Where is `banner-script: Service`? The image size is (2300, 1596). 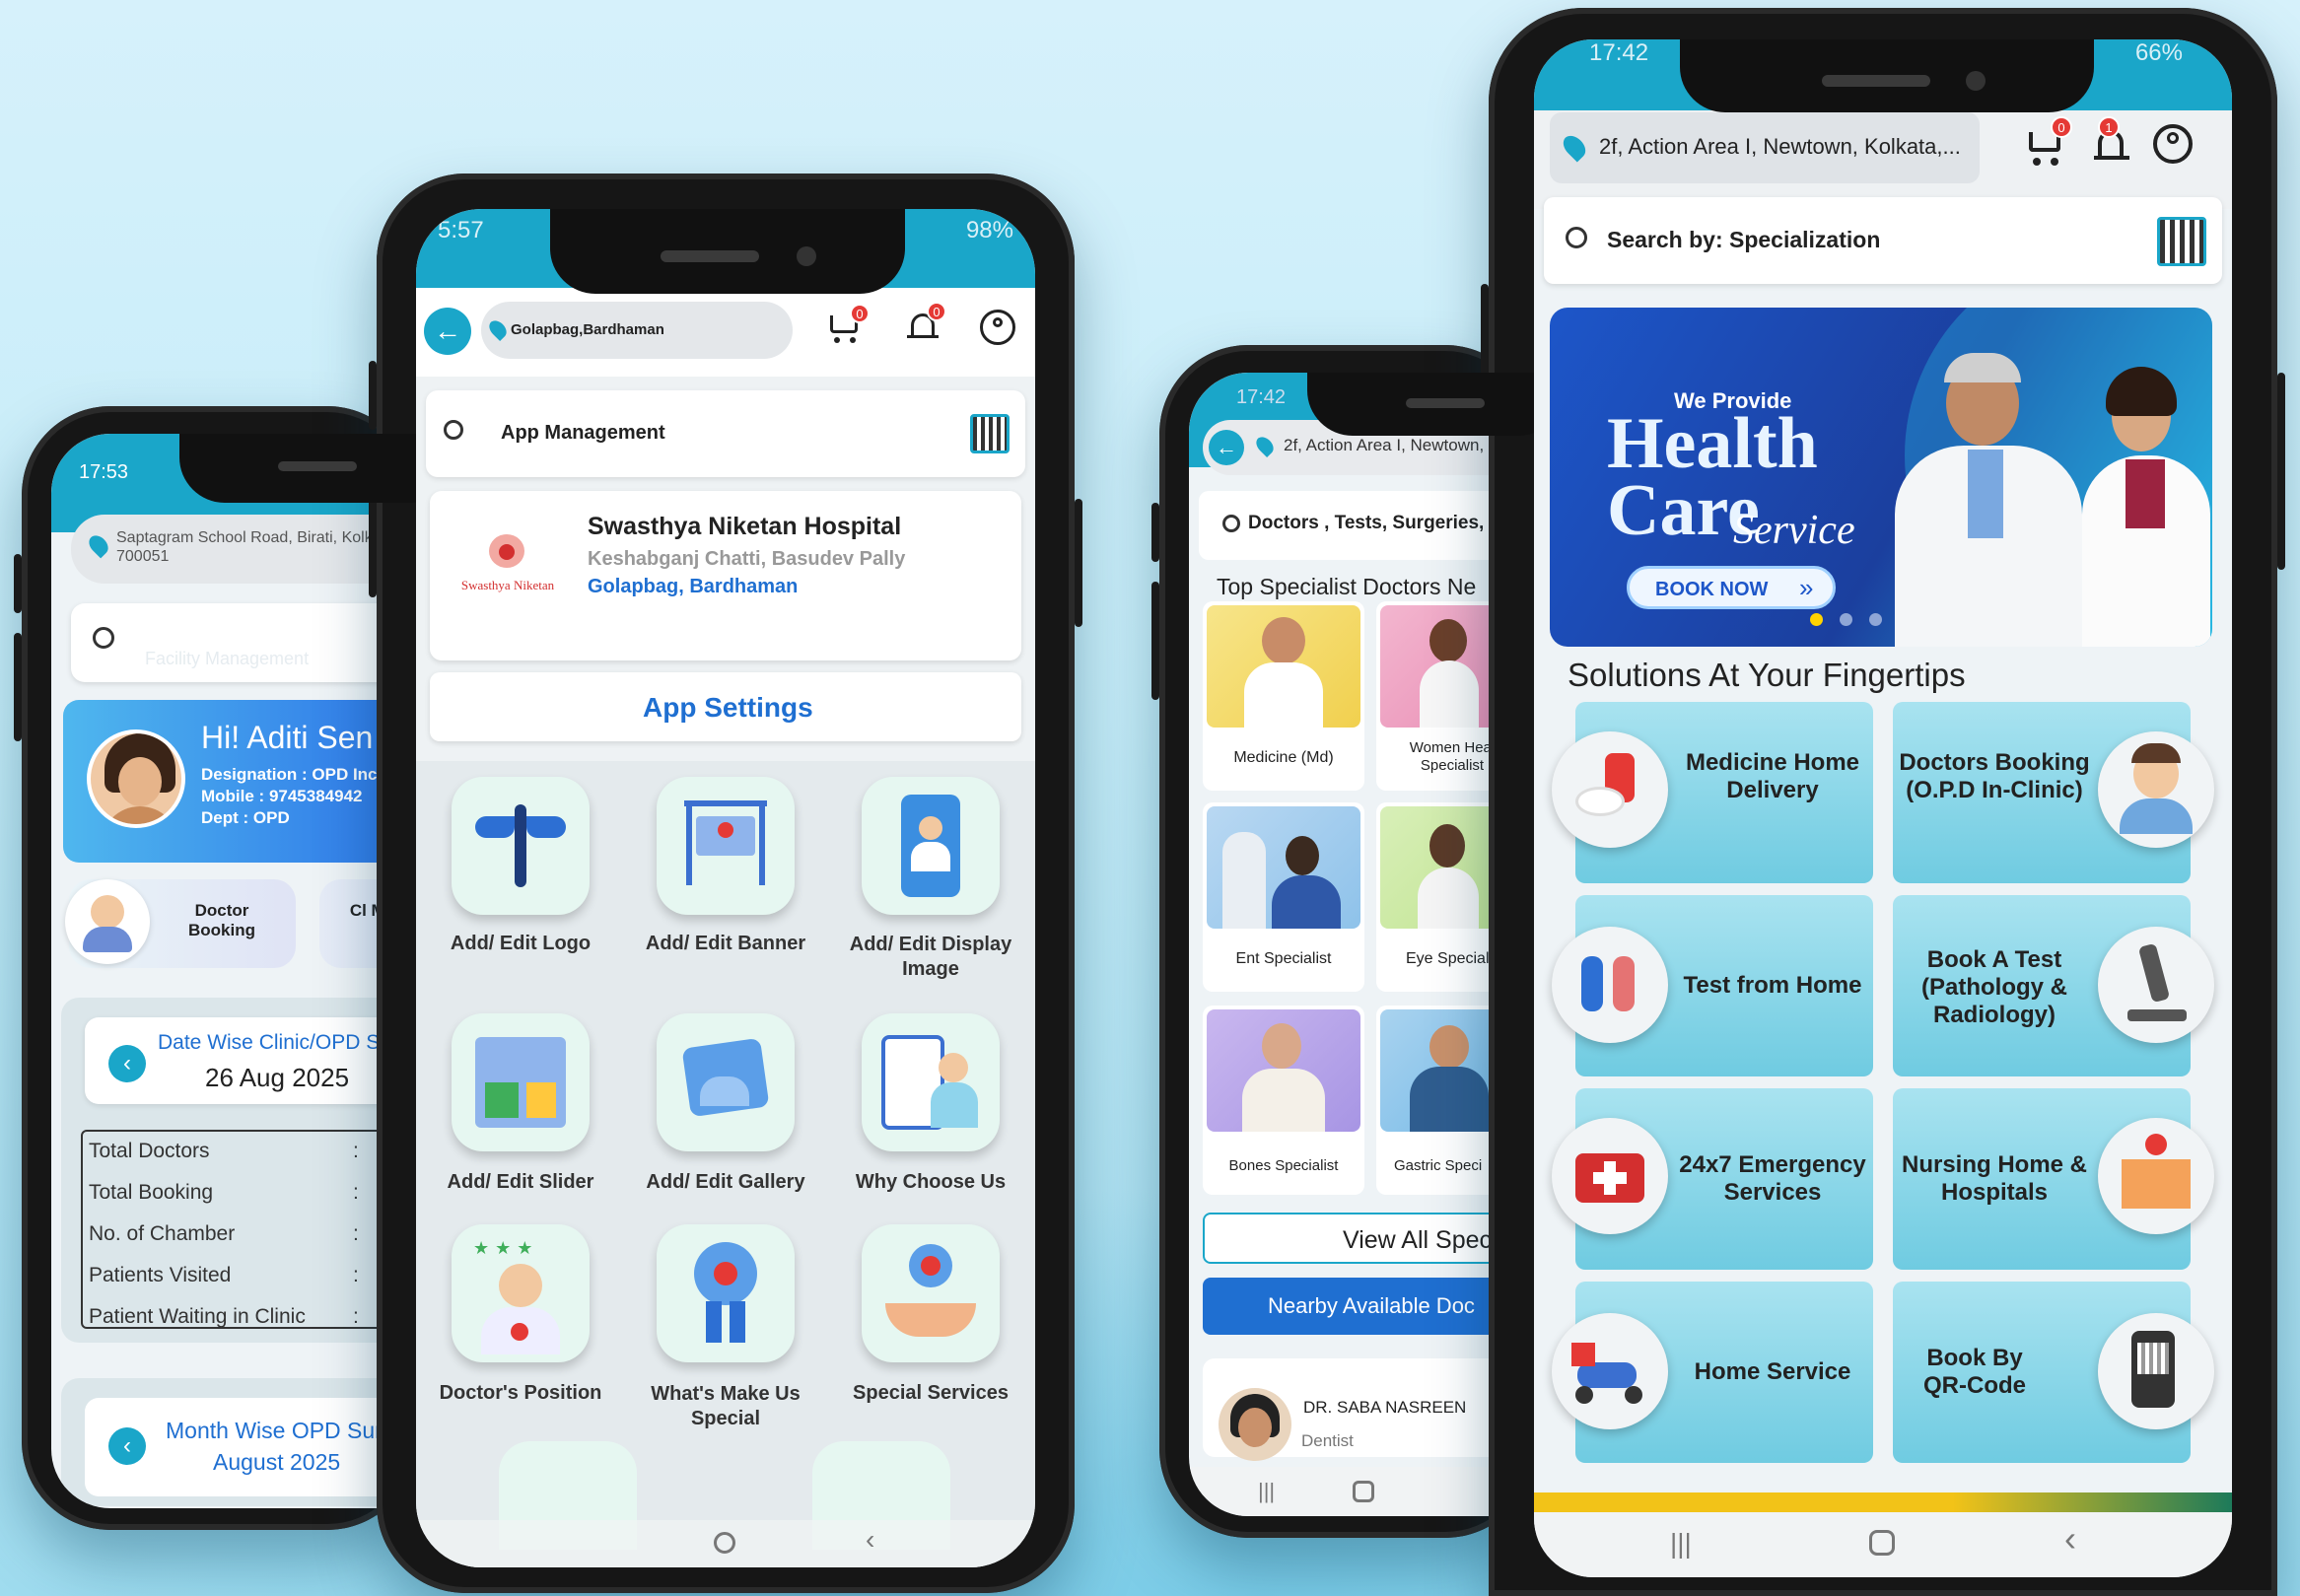
banner-script: Service is located at coordinates (1794, 530).